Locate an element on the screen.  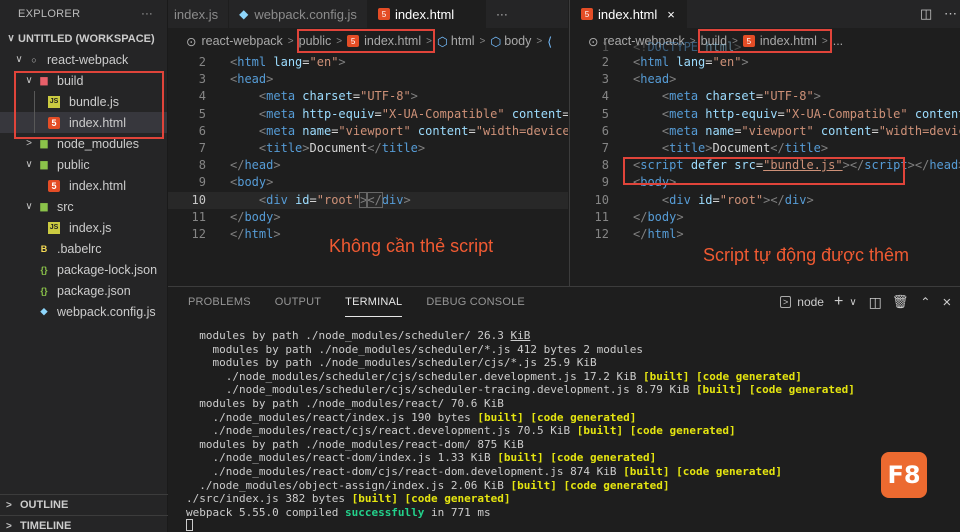
code-line: 4 <meta charset="UTF-8"> is located at coordinates (308, 96).